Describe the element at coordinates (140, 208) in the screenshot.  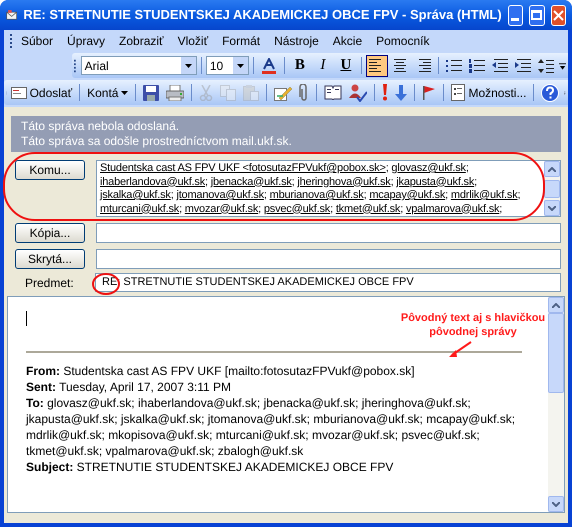
I see `recipient-link: mturcani@ukf.sk` at that location.